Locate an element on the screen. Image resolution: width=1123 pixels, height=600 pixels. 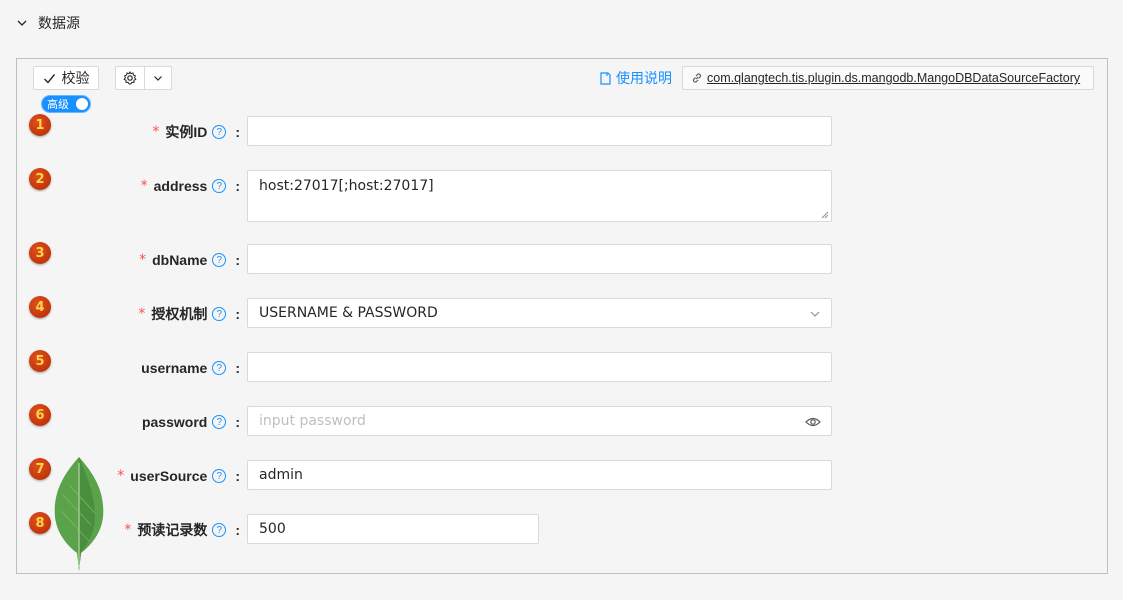
field-label: * 预读记录数 ? : is located at coordinates (182, 530).